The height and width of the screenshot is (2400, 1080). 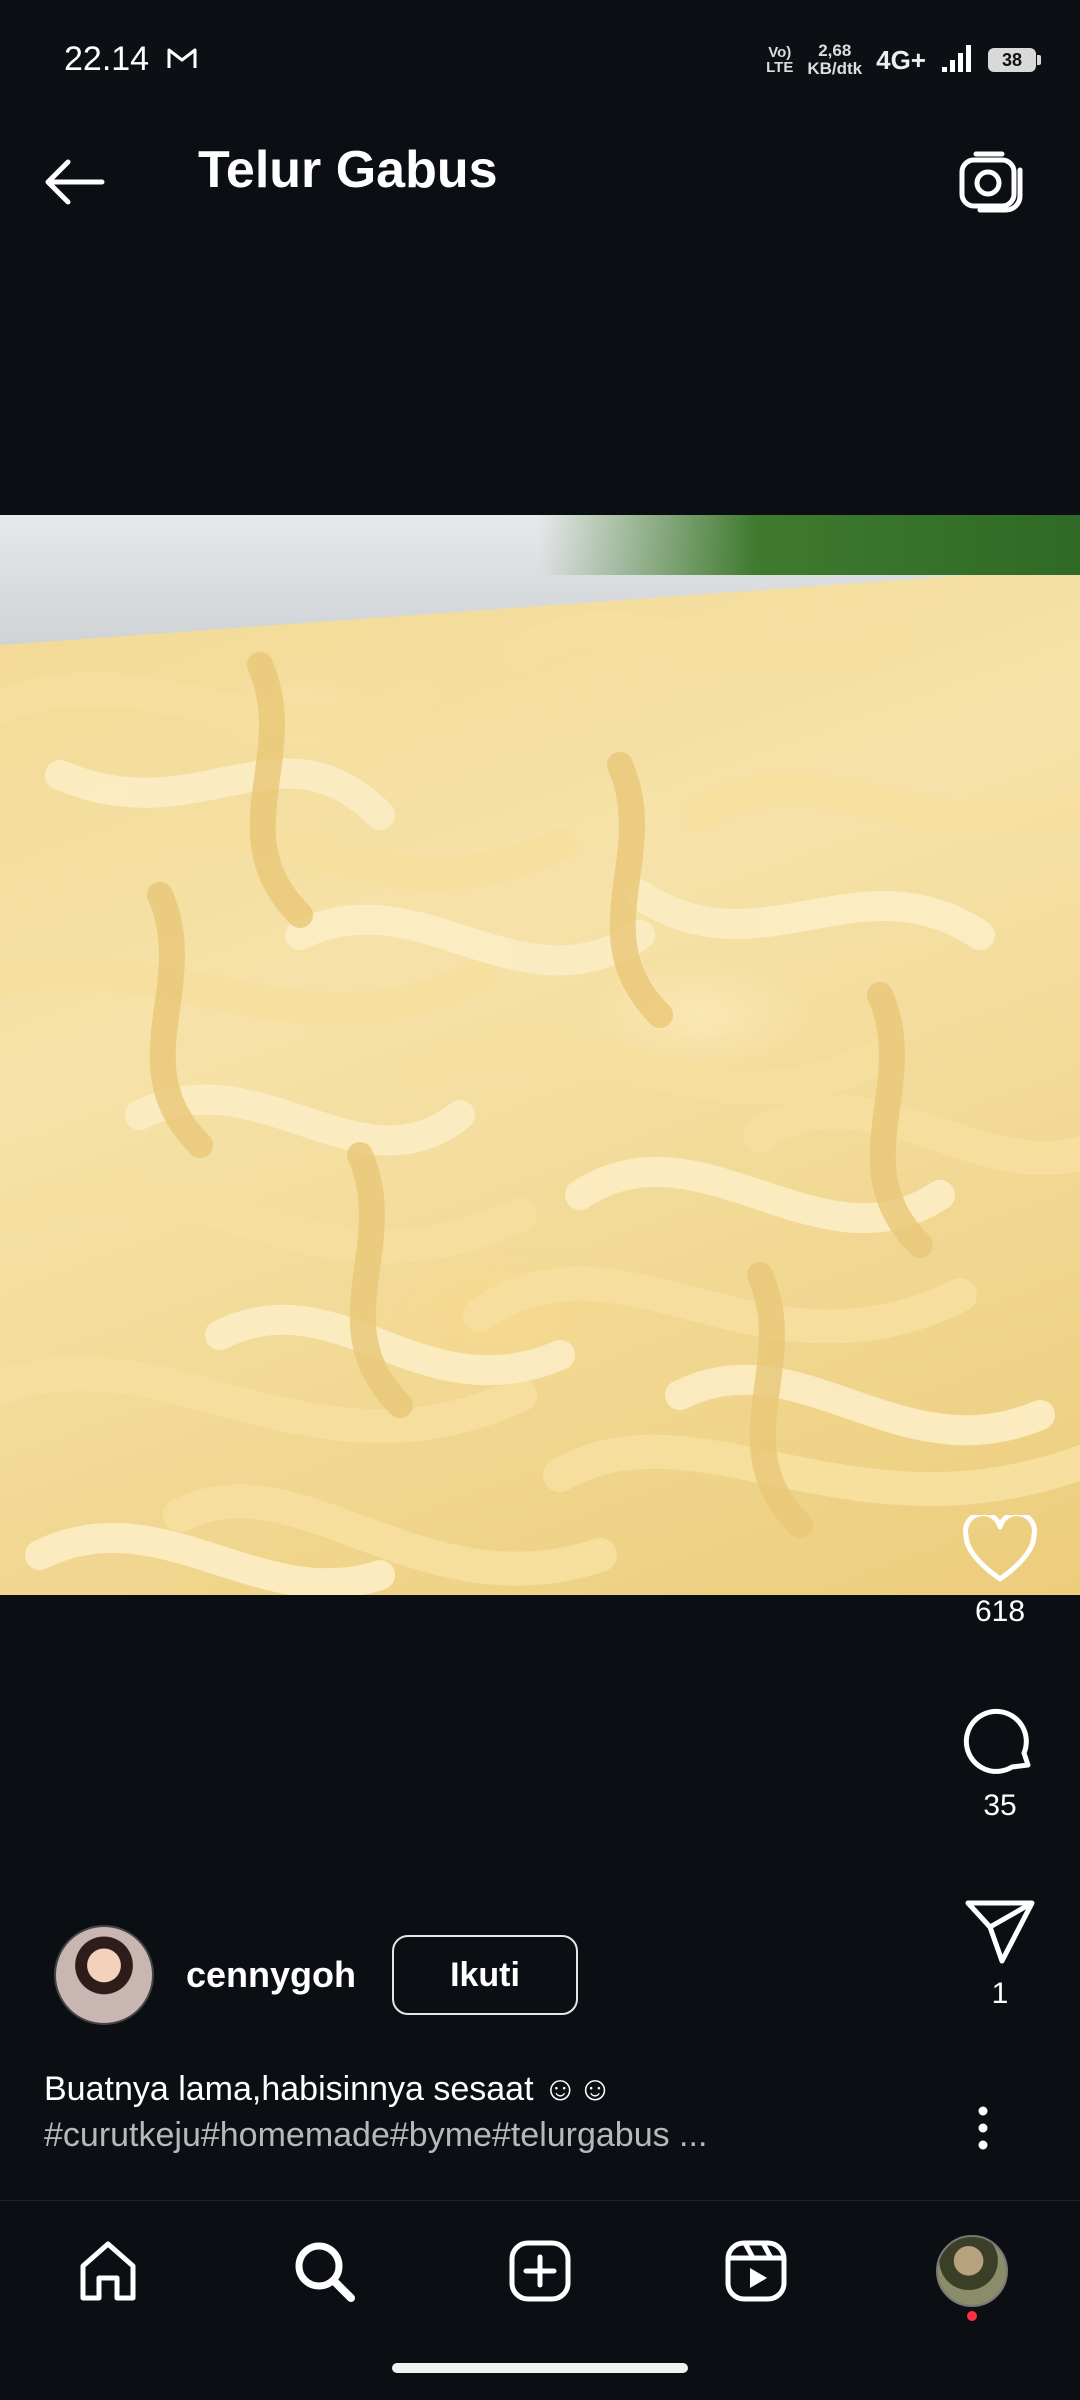 I want to click on nav-reels, so click(x=756, y=2271).